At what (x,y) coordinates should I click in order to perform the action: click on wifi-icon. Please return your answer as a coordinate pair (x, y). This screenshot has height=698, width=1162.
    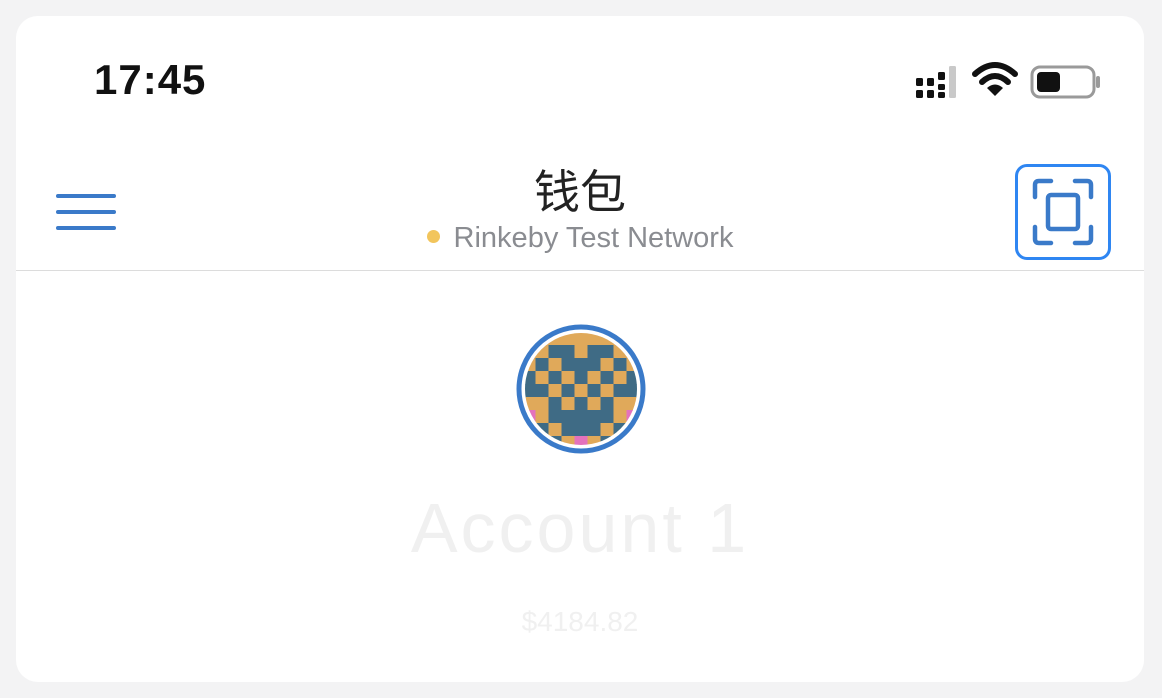
    Looking at the image, I should click on (995, 79).